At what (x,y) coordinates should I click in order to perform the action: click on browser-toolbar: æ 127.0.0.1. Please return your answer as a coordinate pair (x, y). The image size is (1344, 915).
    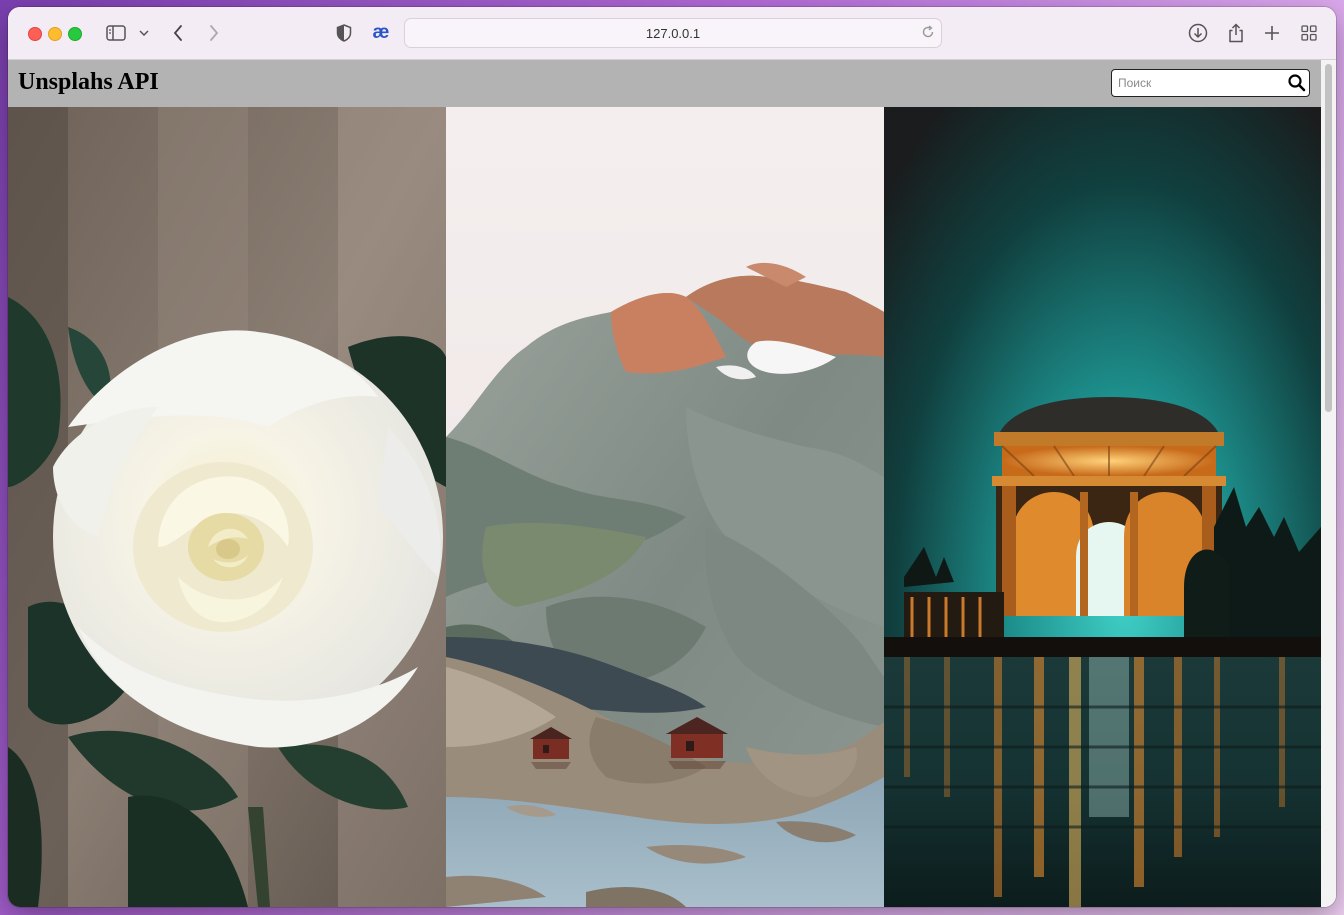
    Looking at the image, I should click on (672, 33).